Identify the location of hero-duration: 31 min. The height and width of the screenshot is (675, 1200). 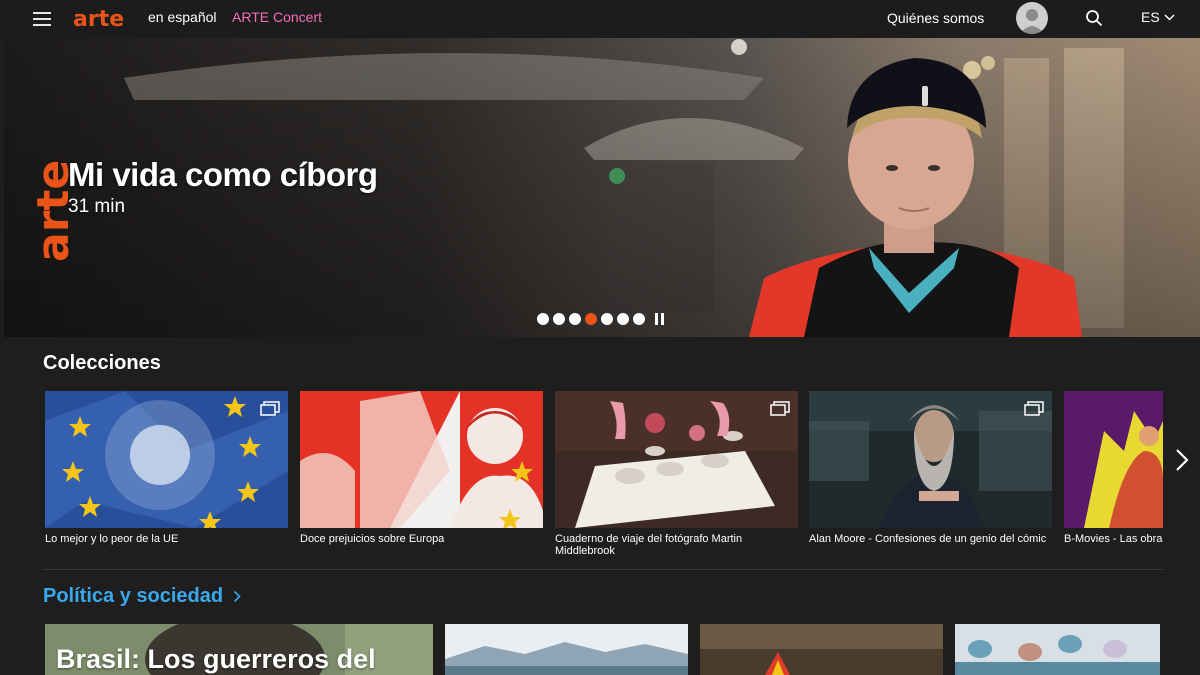
(97, 206).